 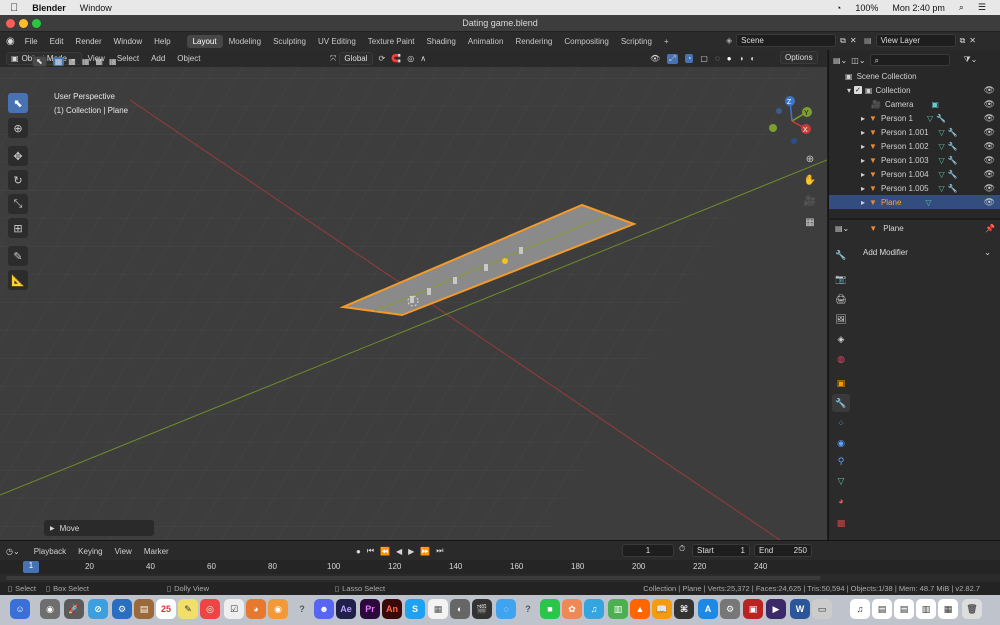 What do you see at coordinates (392, 609) in the screenshot?
I see `animate-icon: An` at bounding box center [392, 609].